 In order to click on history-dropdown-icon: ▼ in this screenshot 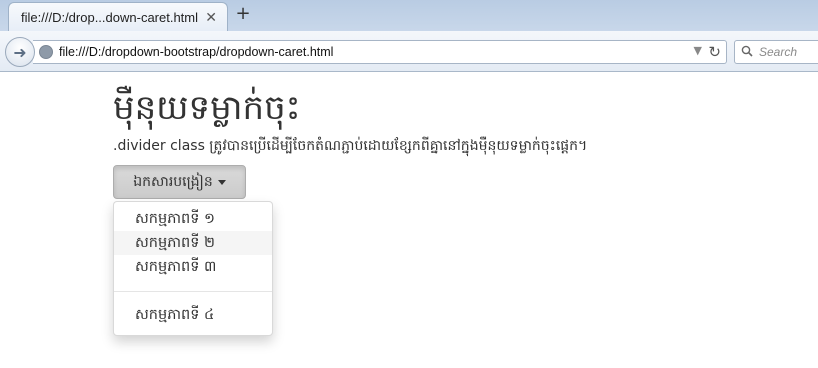, I will do `click(698, 50)`.